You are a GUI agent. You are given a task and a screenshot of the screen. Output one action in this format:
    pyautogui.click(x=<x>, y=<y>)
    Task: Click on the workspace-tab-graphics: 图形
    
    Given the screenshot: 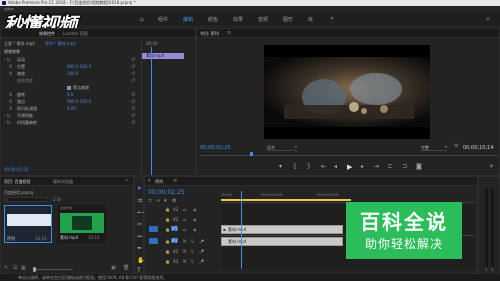 What is the action you would take?
    pyautogui.click(x=288, y=19)
    